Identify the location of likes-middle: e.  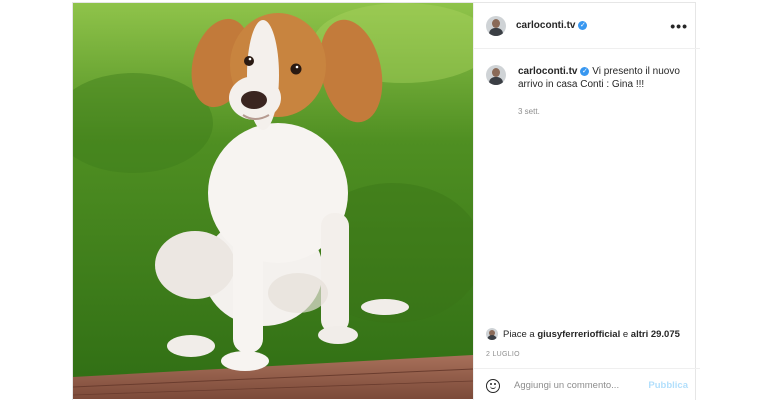
(625, 334).